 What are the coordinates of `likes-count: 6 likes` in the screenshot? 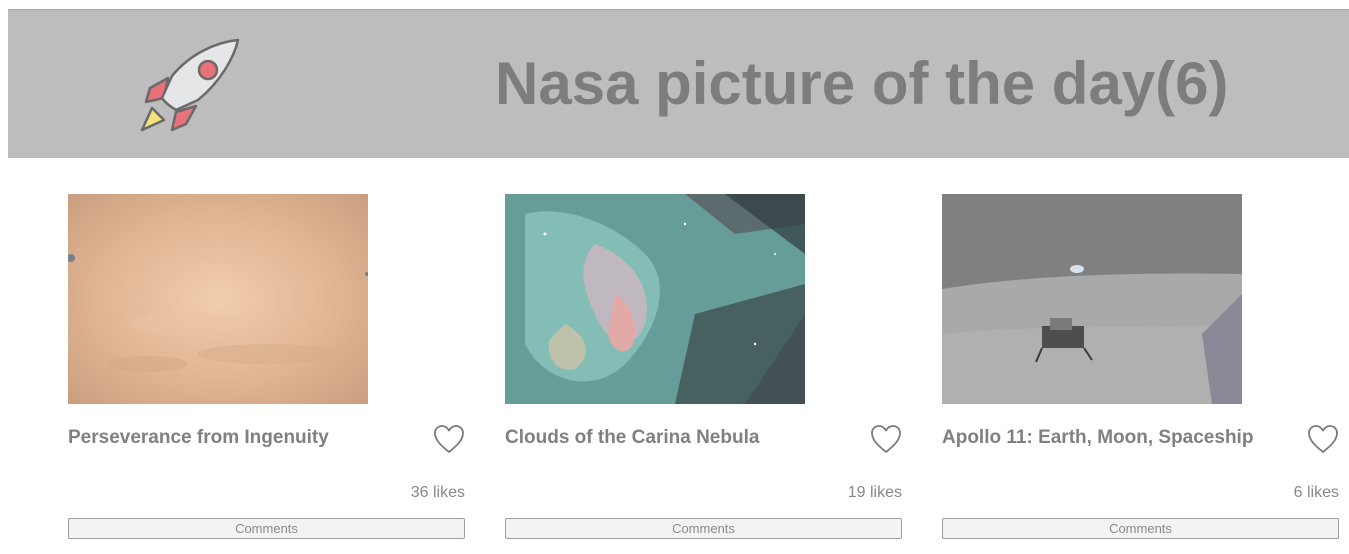 It's located at (1316, 492).